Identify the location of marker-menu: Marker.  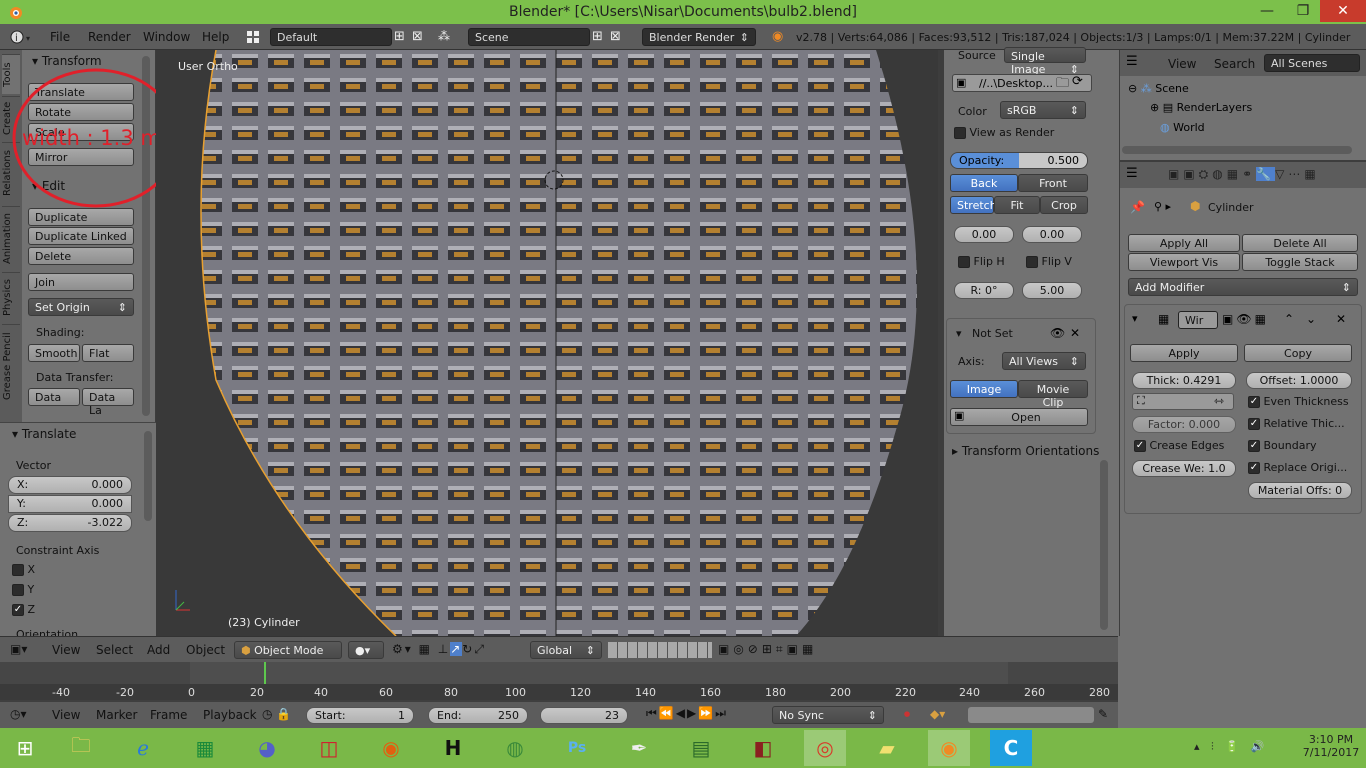
(116, 715).